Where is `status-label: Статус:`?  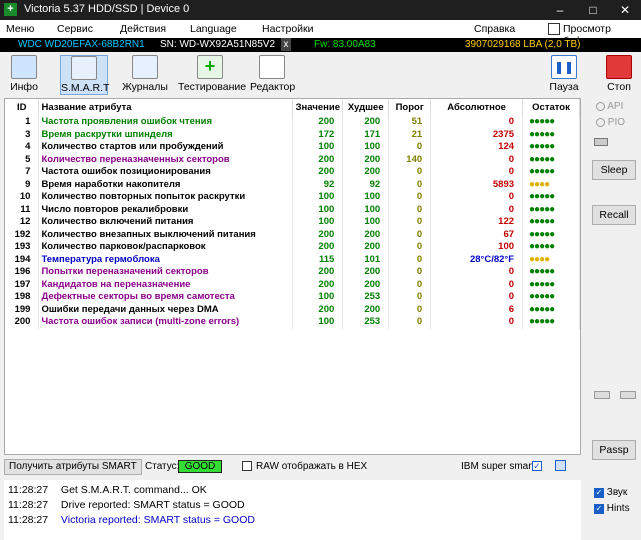
status-label: Статус: is located at coordinates (162, 466).